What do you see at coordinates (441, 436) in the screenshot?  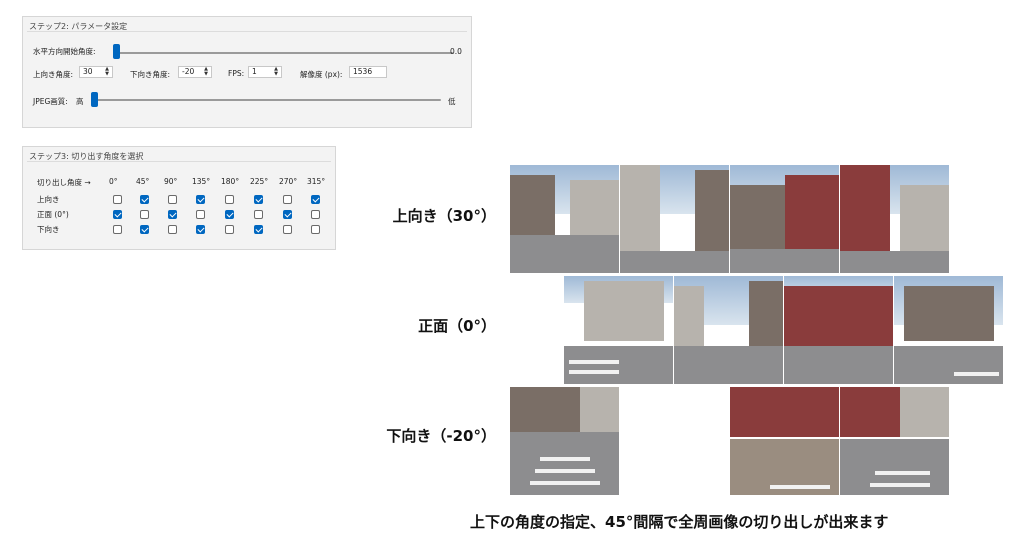 I see `down-row-label: 下向き（-20°）` at bounding box center [441, 436].